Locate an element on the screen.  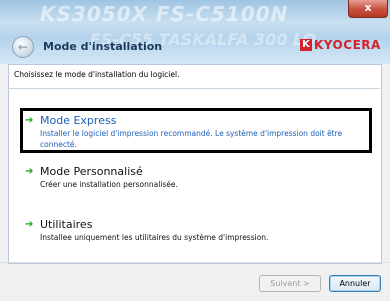
kyocera-logo-text: KYOCERA is located at coordinates (347, 45).